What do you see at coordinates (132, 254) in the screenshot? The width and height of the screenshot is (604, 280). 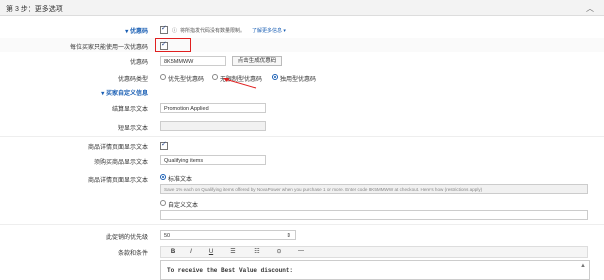 I see `terms-label: 条款和条件` at bounding box center [132, 254].